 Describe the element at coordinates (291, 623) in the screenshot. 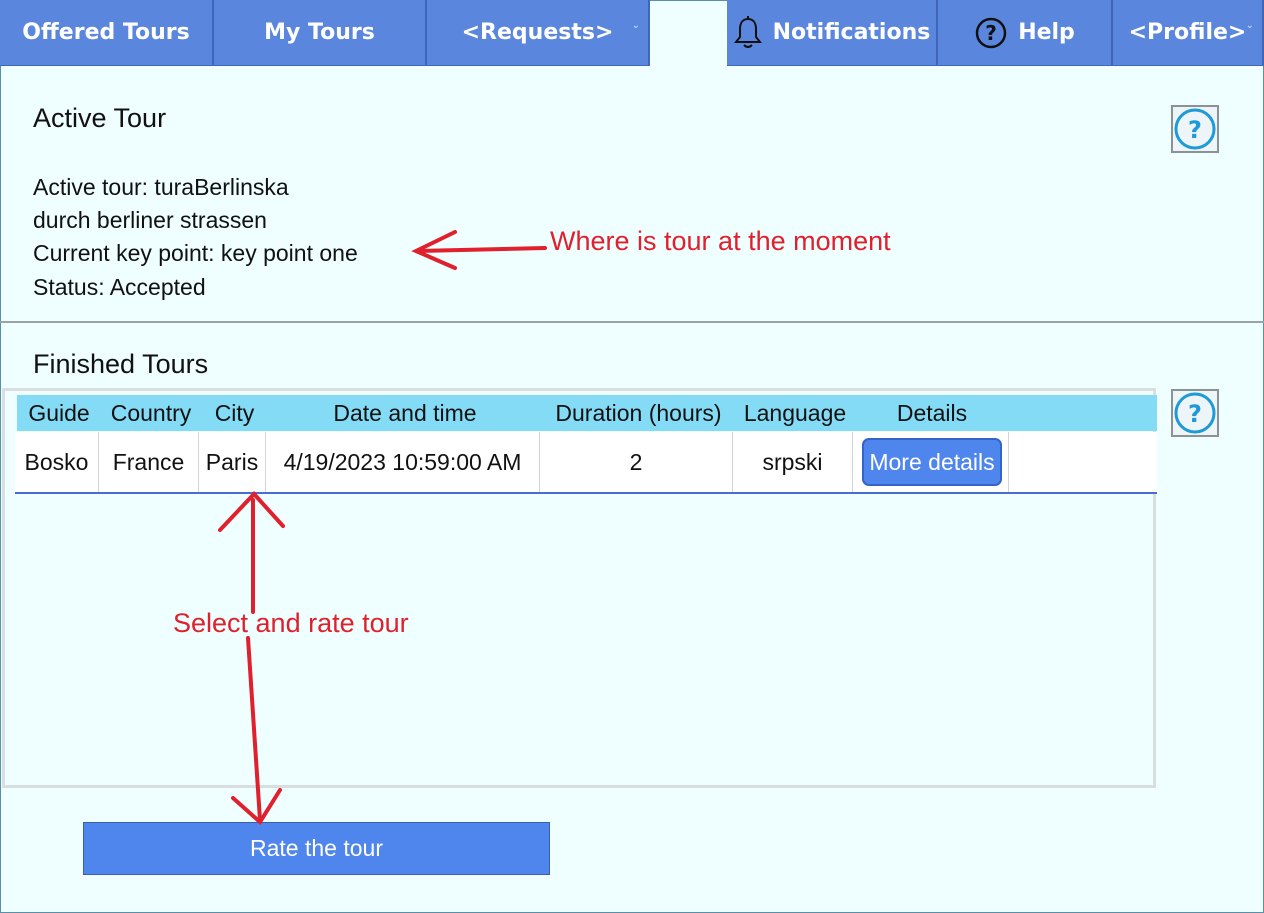

I see `annotation-select: Select and rate tour` at that location.